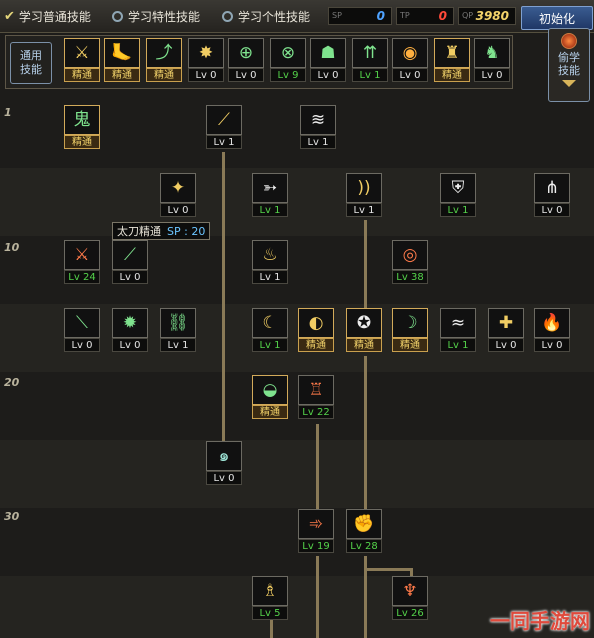  Describe the element at coordinates (82, 60) in the screenshot. I see `skill-slot: ⚔ 精通` at that location.